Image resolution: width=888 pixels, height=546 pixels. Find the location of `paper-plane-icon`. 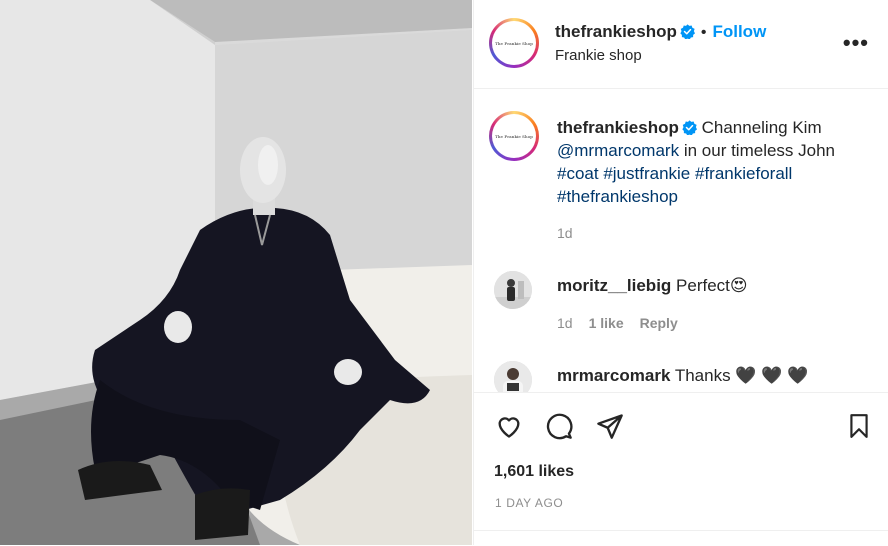

paper-plane-icon is located at coordinates (610, 426).